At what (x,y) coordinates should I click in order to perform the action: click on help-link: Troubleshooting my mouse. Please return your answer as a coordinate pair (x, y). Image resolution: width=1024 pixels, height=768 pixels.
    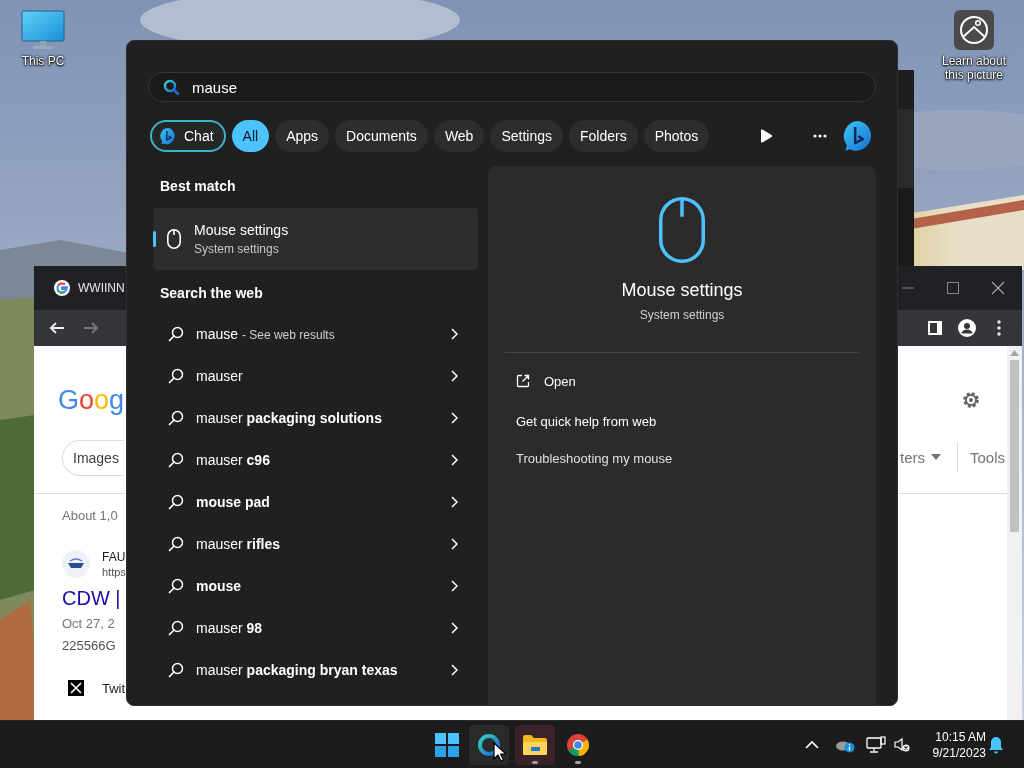
    Looking at the image, I should click on (594, 459).